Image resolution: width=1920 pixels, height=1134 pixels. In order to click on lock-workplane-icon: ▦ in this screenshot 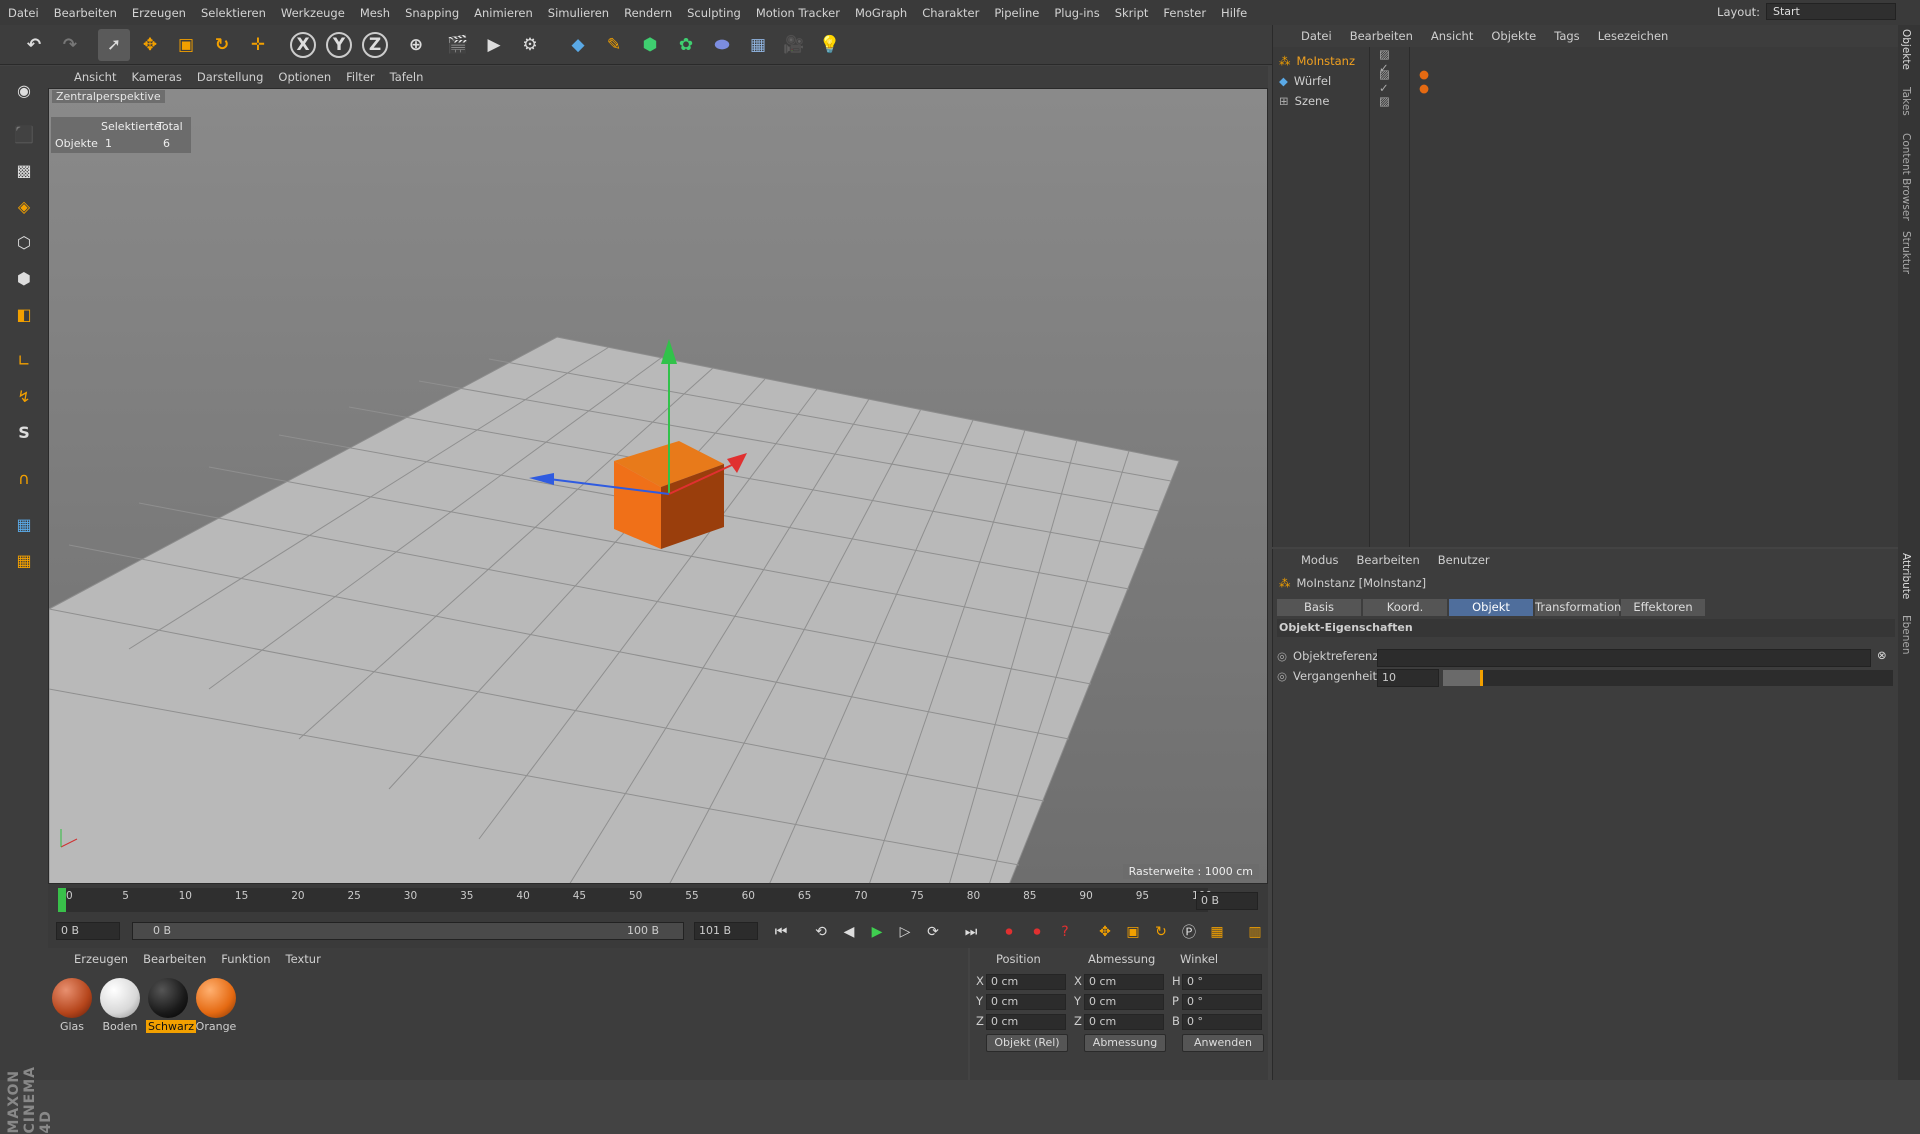, I will do `click(24, 524)`.